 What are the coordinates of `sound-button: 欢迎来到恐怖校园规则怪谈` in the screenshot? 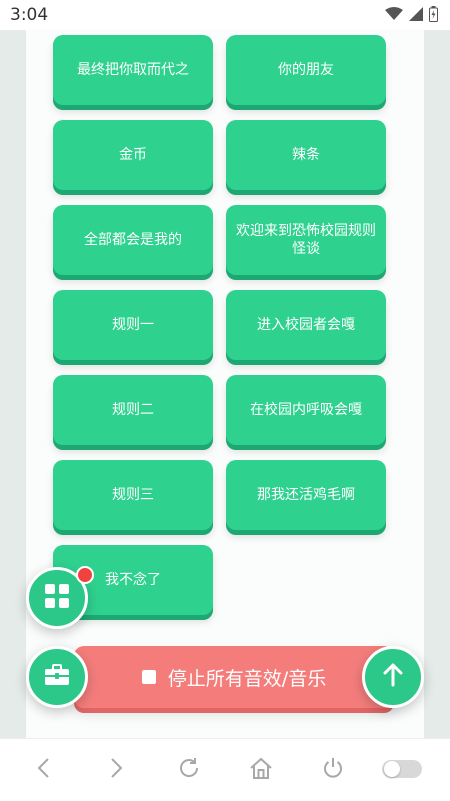 It's located at (306, 240).